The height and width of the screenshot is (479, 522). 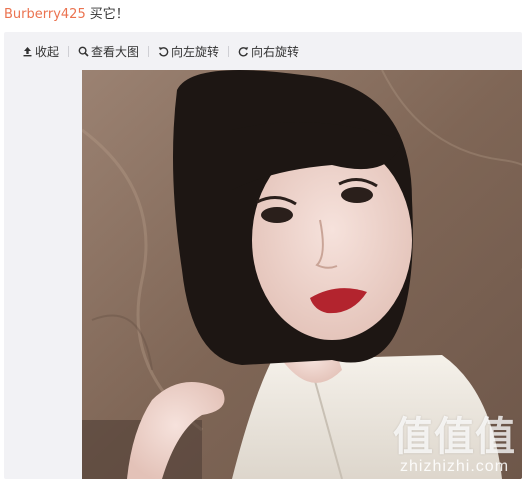 What do you see at coordinates (115, 51) in the screenshot?
I see `view-large-label: 查看大图` at bounding box center [115, 51].